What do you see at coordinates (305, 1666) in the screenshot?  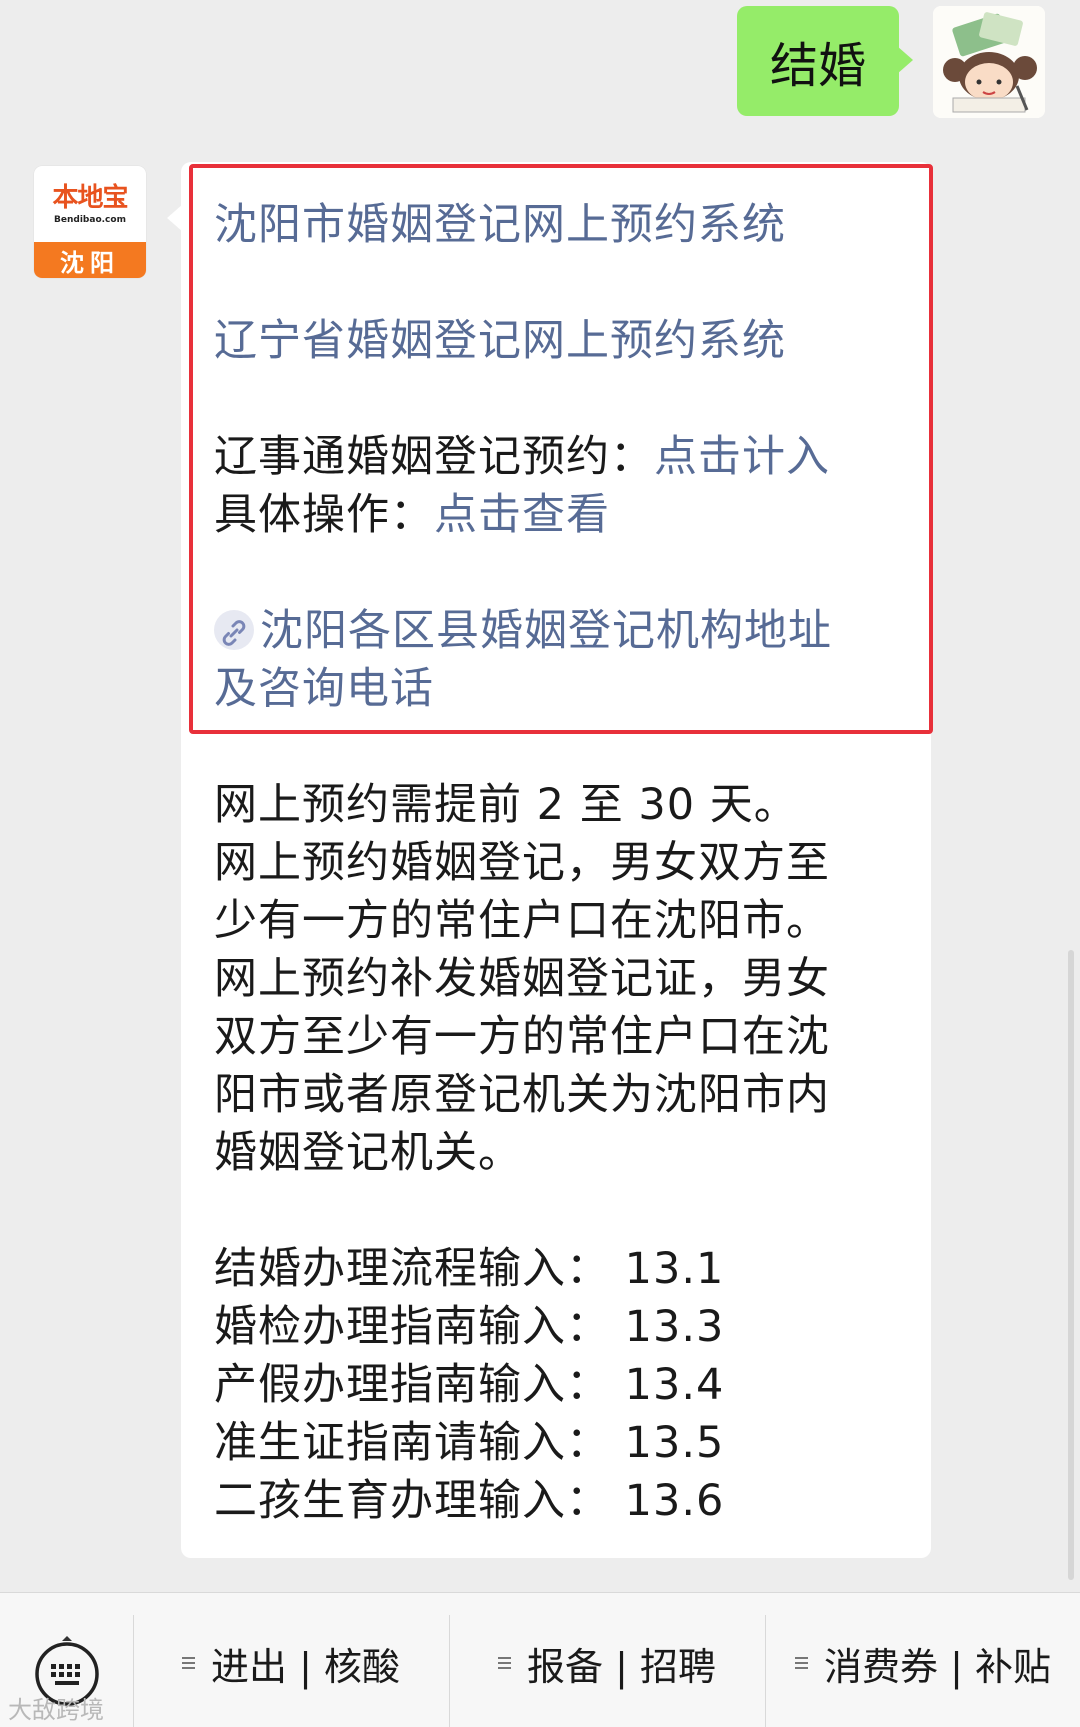 I see `menu-item-label: 进出 | 核酸` at bounding box center [305, 1666].